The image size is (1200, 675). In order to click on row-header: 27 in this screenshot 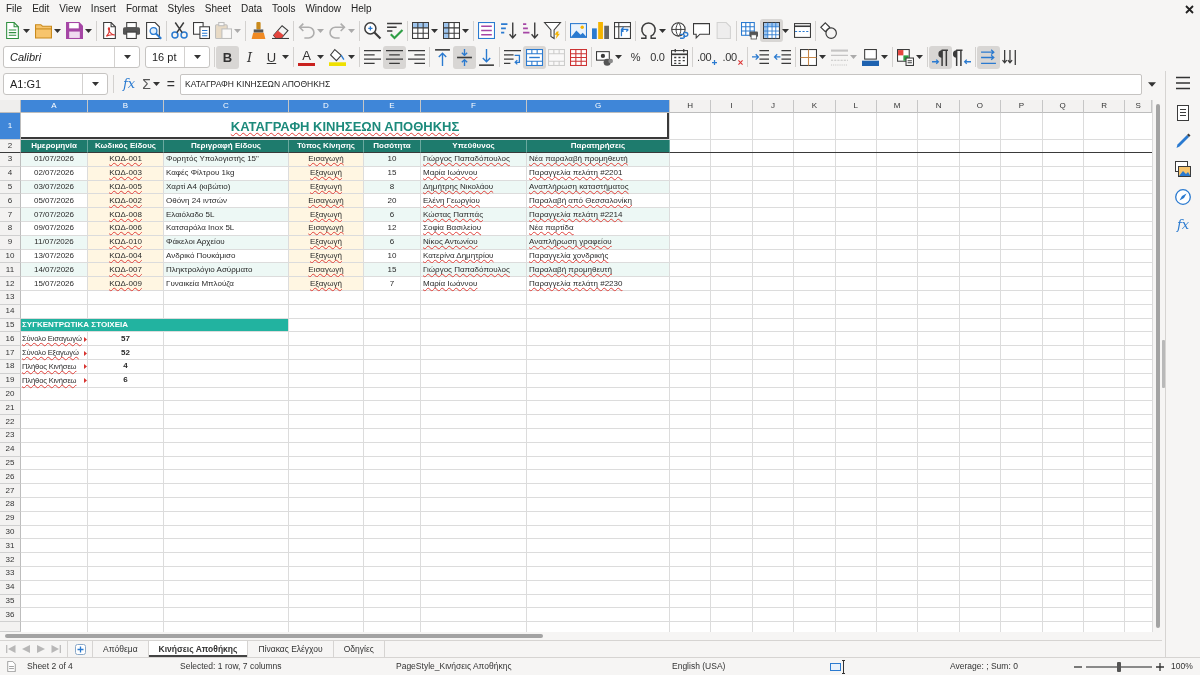, I will do `click(10, 491)`.